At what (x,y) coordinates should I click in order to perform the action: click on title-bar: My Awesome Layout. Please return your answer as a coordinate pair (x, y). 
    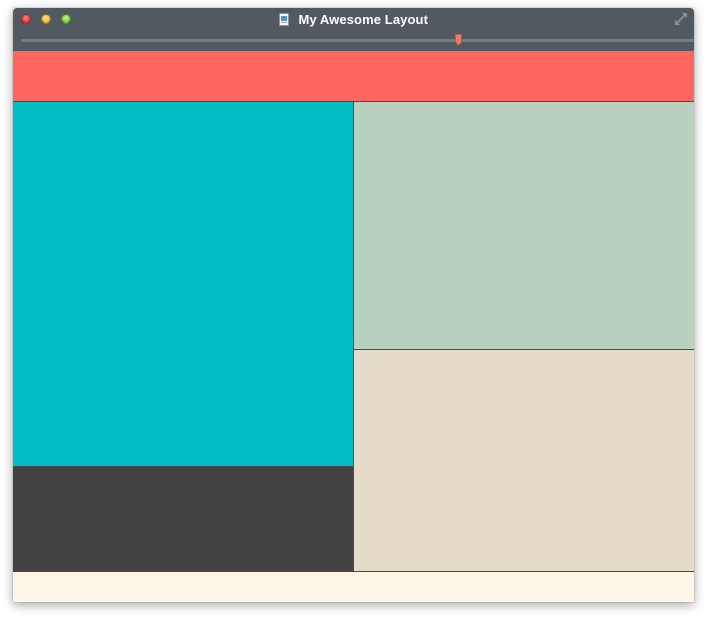
    Looking at the image, I should click on (353, 29).